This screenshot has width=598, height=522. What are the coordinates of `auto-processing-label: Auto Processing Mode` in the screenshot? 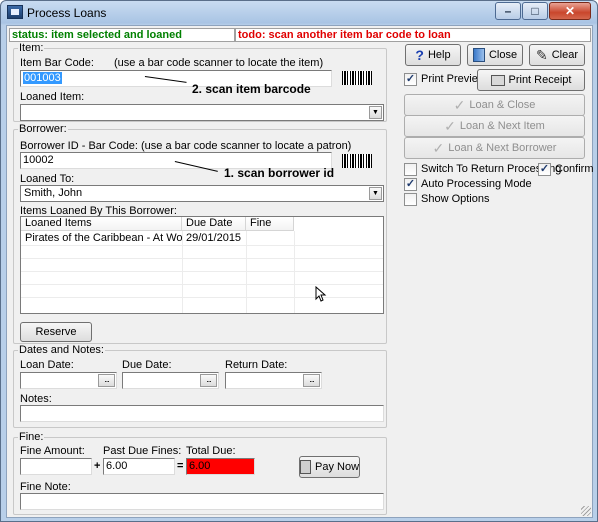 It's located at (476, 184).